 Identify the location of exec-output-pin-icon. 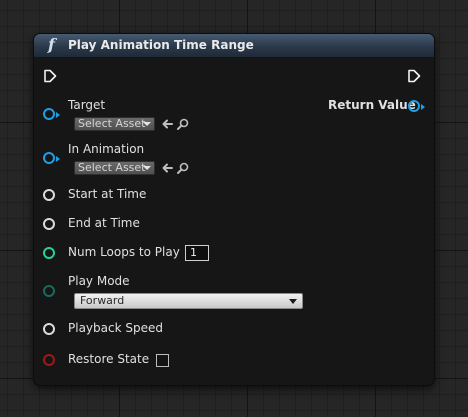
(414, 76).